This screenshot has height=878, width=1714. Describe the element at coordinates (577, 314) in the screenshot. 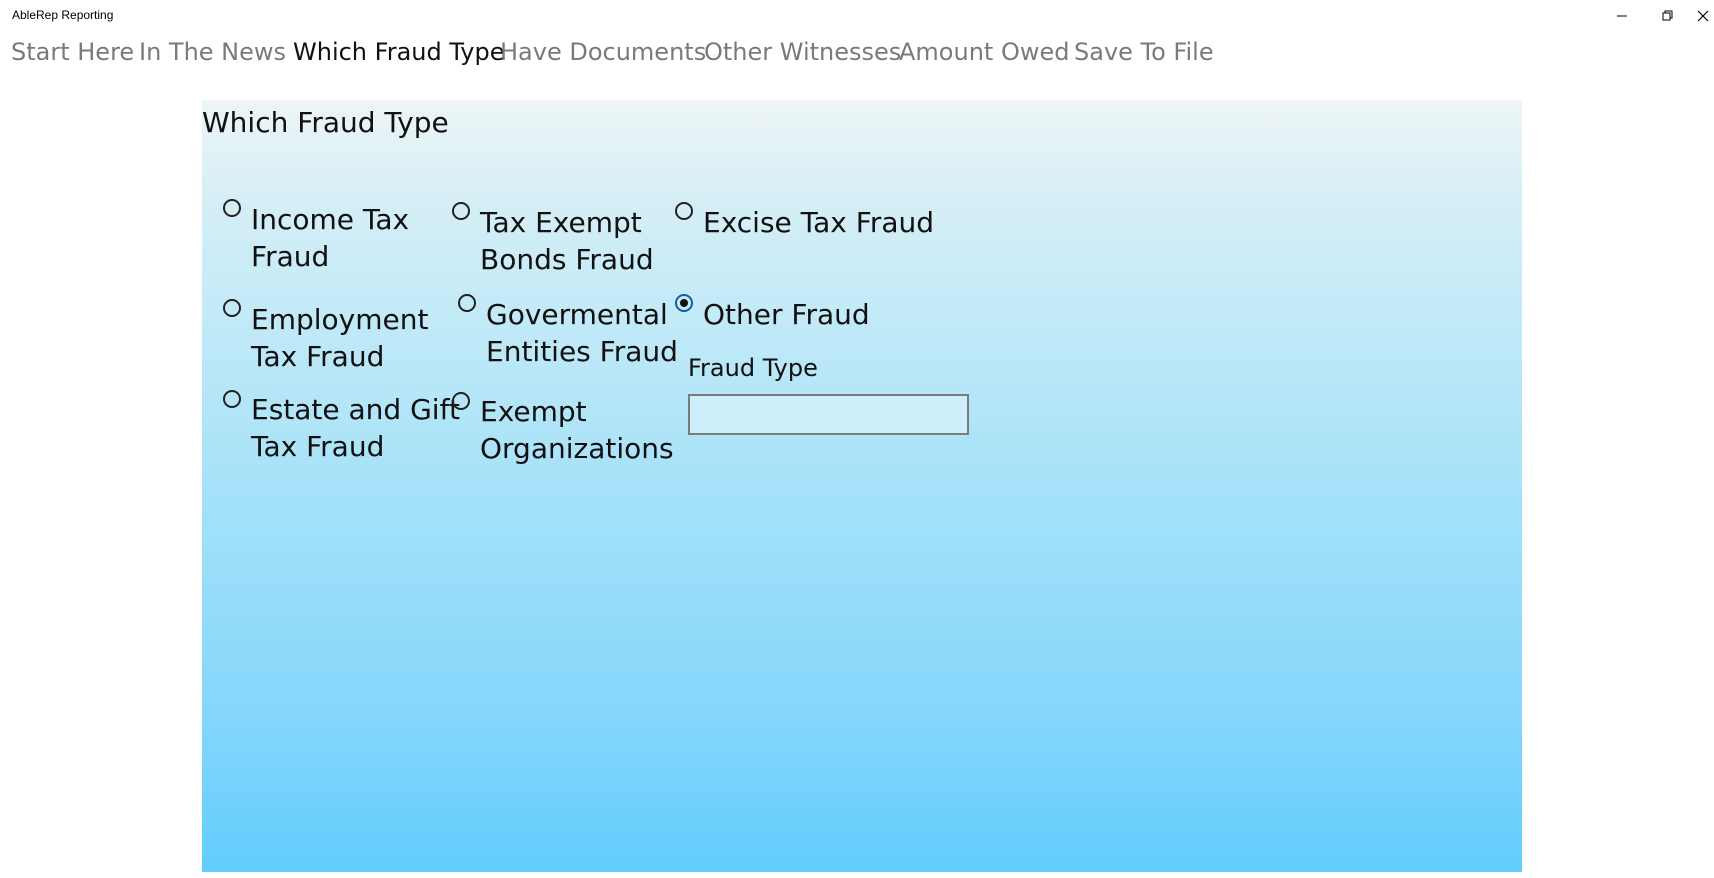

I see `radio-label-line: Govermental` at that location.